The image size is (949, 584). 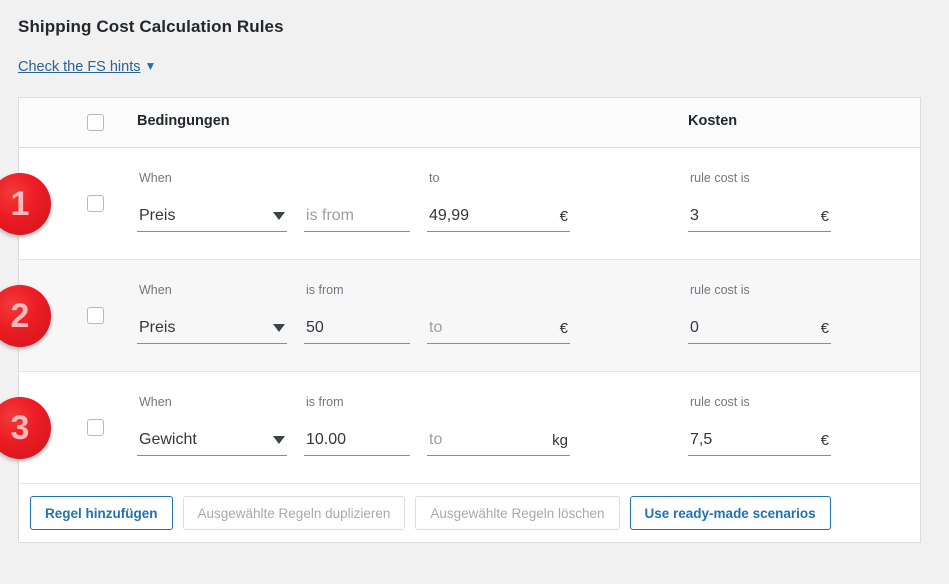 What do you see at coordinates (412, 122) in the screenshot?
I see `header-conditions-cell: Bedingungen` at bounding box center [412, 122].